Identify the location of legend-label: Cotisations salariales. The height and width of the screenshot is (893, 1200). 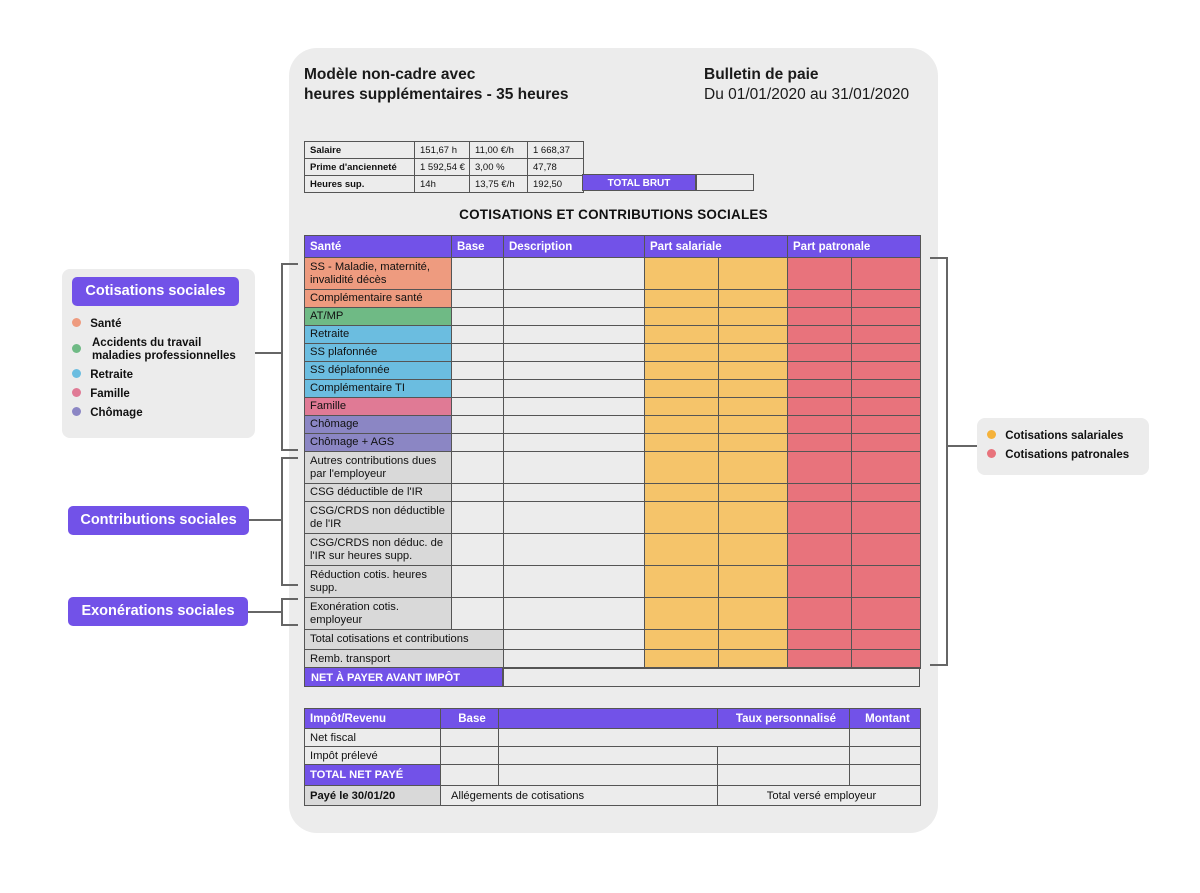
(1064, 436).